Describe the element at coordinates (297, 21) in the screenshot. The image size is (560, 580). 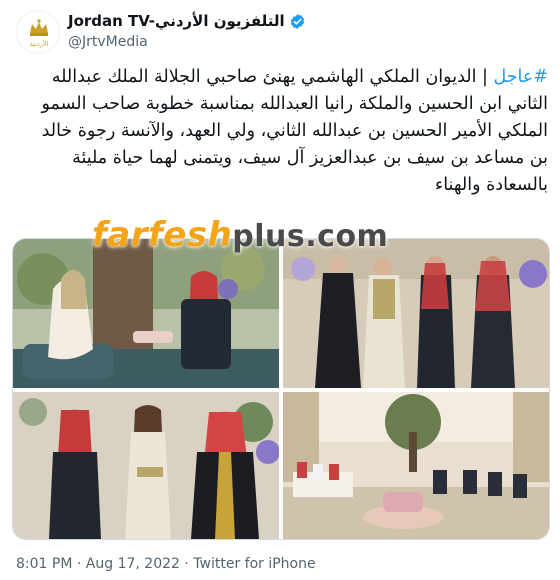
I see `verified-badge-icon` at that location.